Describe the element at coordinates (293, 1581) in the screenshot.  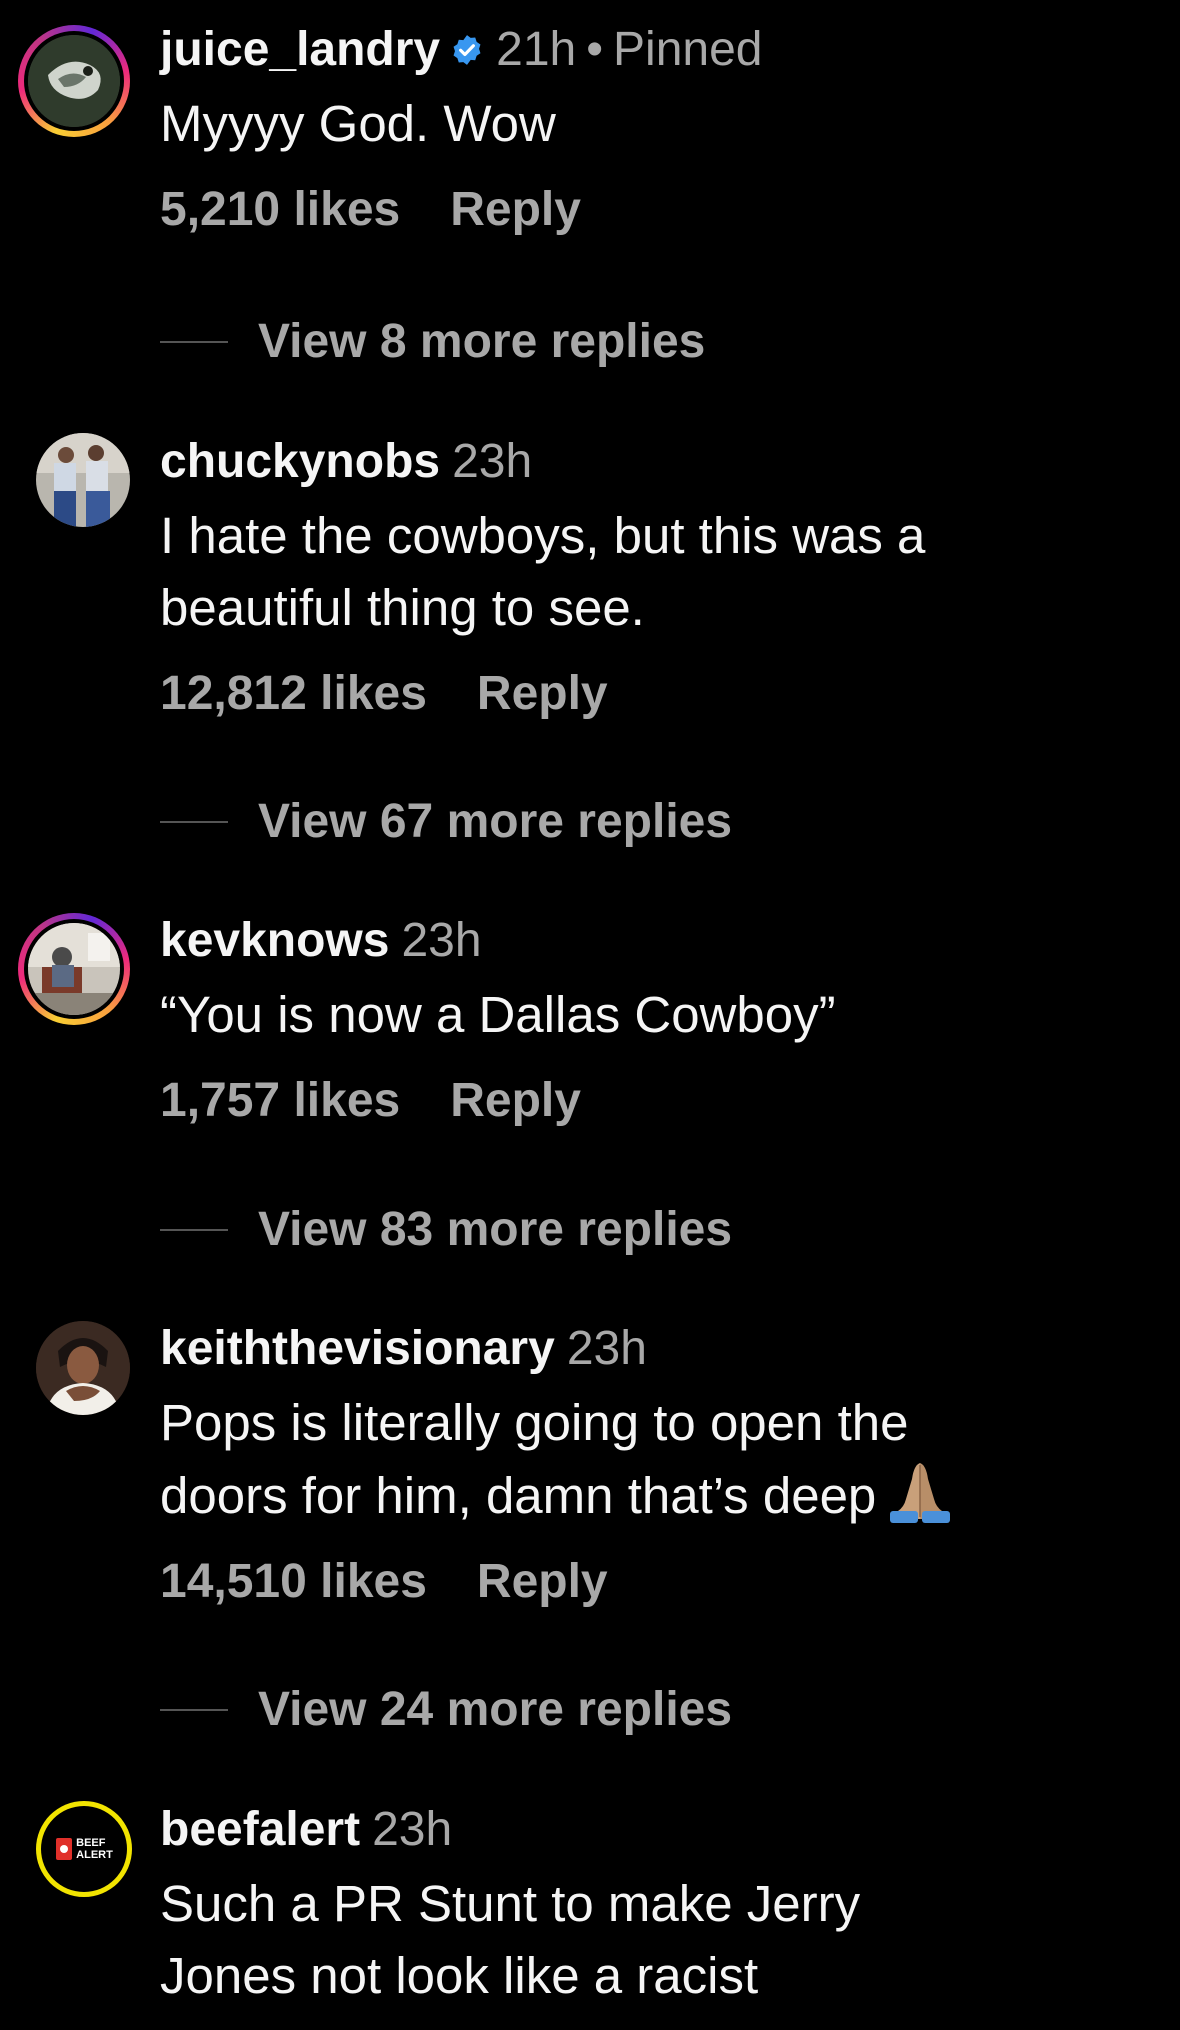
I see `likes-count: 14,510 likes` at that location.